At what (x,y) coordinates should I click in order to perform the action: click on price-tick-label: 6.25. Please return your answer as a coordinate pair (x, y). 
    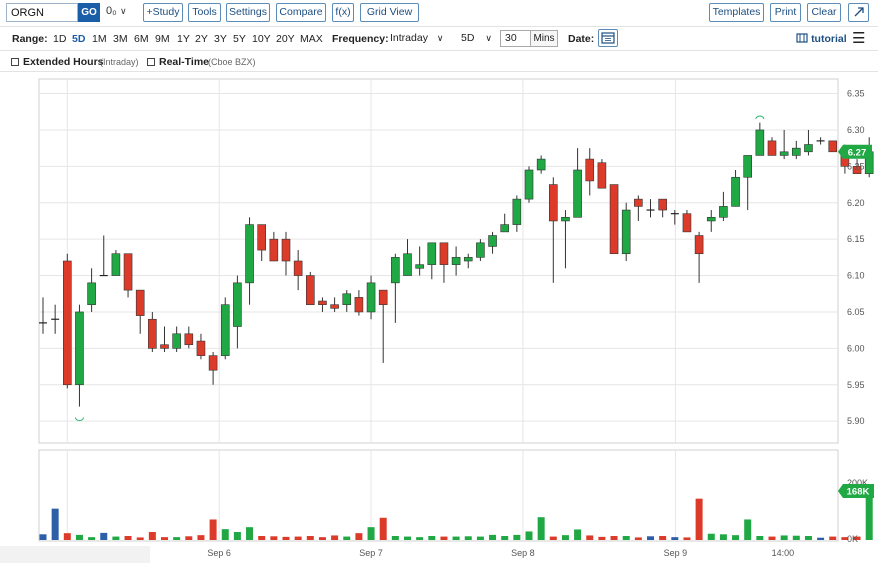
    Looking at the image, I should click on (856, 166).